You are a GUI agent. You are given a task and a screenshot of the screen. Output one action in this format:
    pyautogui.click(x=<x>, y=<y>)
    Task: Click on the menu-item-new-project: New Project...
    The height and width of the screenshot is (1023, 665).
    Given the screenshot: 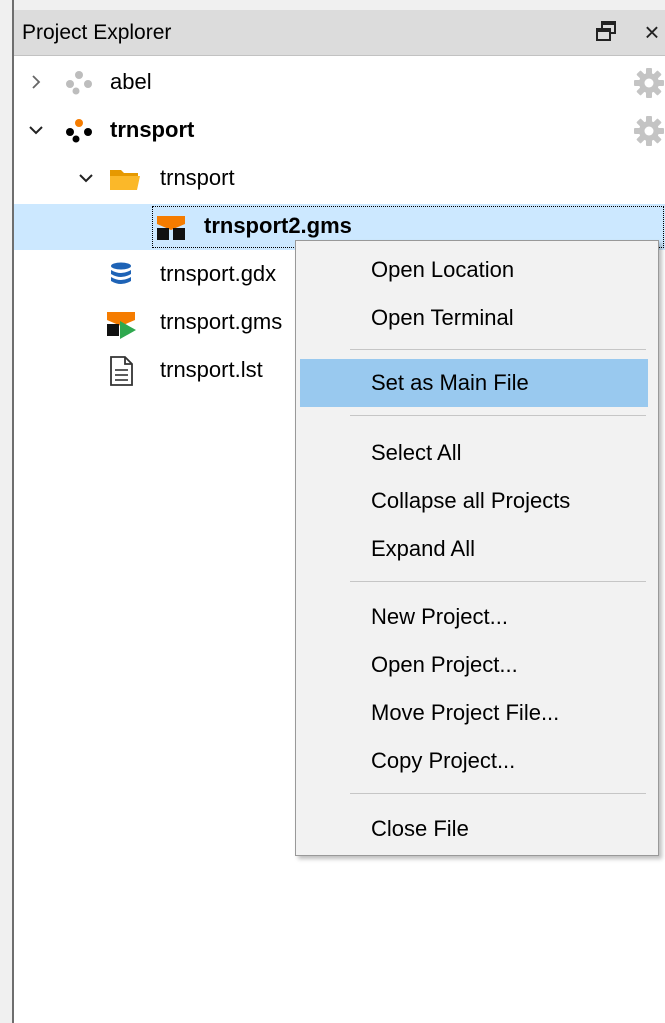 What is the action you would take?
    pyautogui.click(x=474, y=617)
    